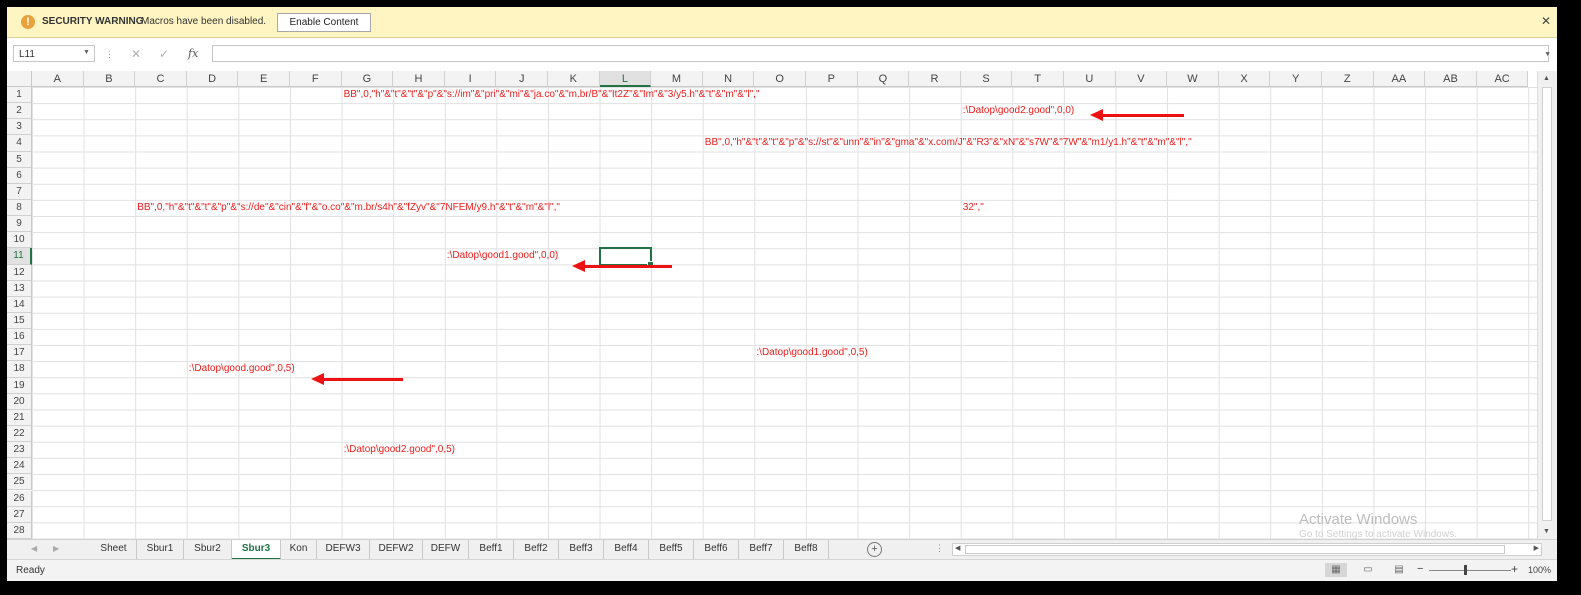 This screenshot has width=1581, height=595. What do you see at coordinates (1090, 79) in the screenshot?
I see `column-header-u: U` at bounding box center [1090, 79].